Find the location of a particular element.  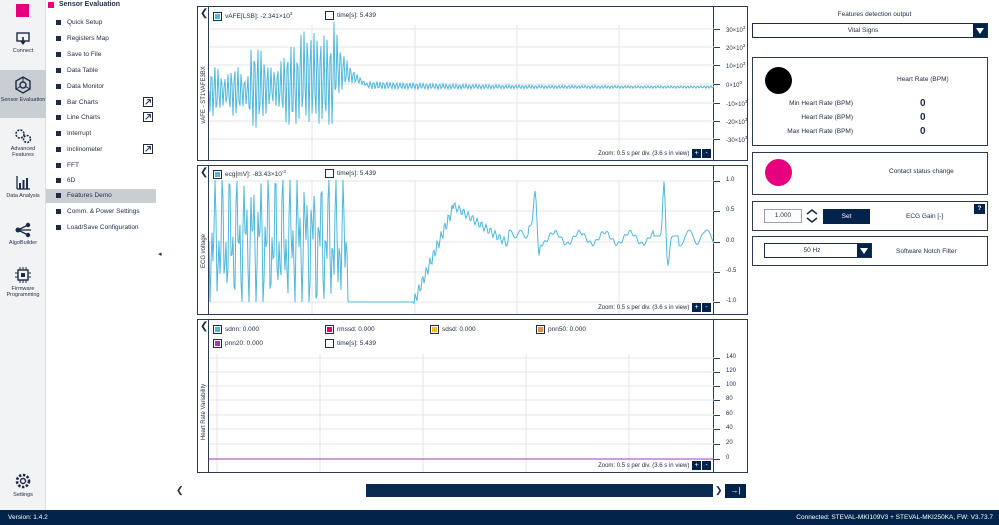

rail-data-analysis: Data Analysis is located at coordinates (23, 193).